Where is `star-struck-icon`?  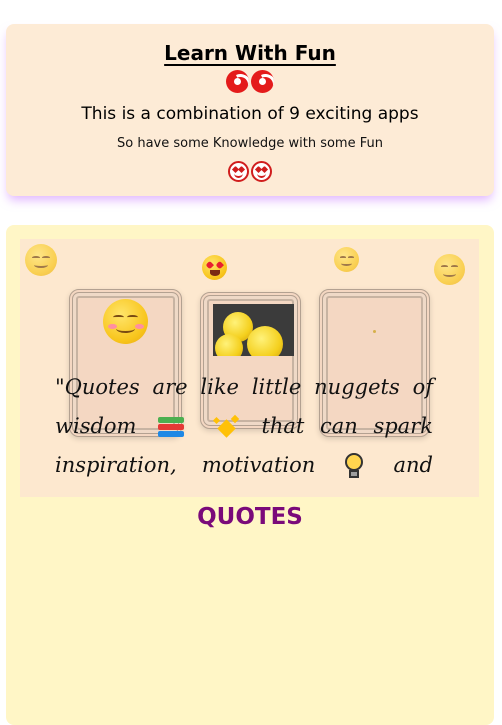 star-struck-icon is located at coordinates (214, 267).